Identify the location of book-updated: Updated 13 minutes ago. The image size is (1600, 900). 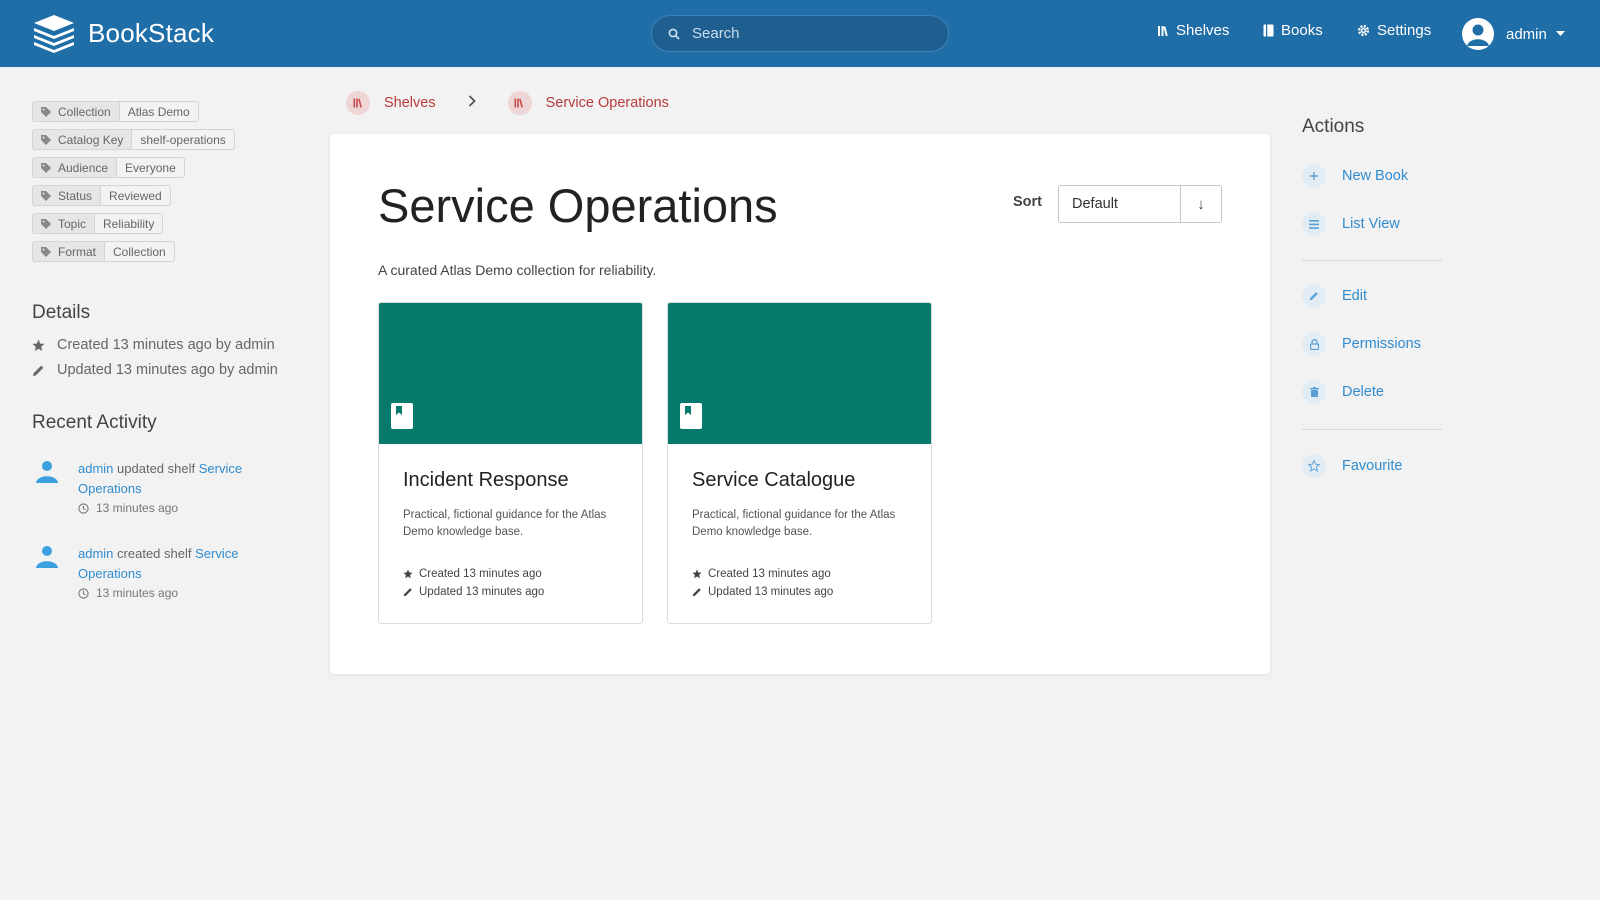
(473, 592).